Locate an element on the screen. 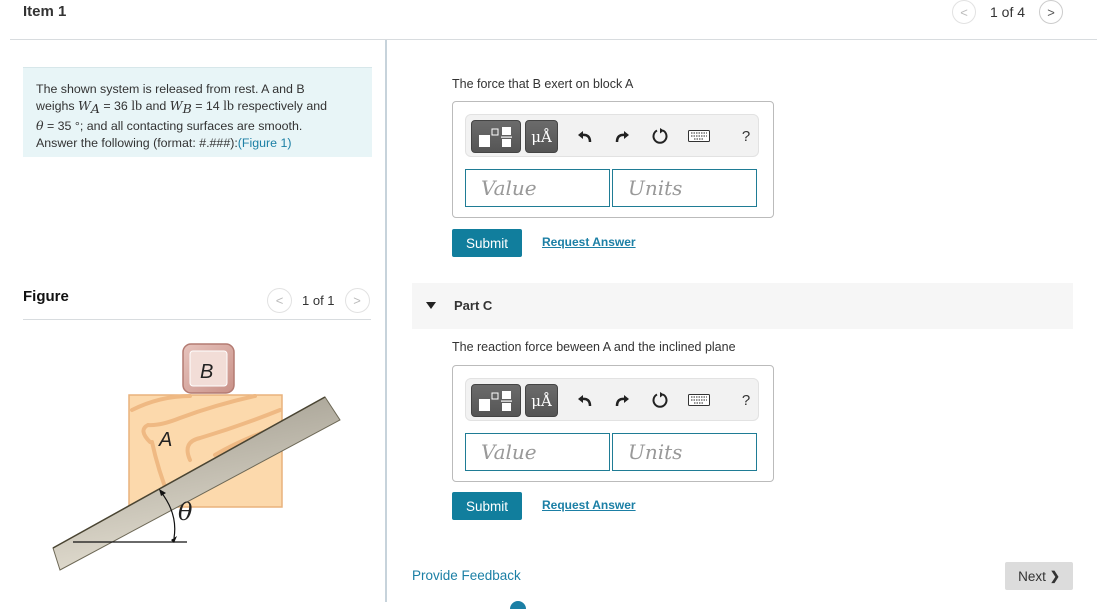 The image size is (1097, 609). chevron-right-icon: ❯ is located at coordinates (1054, 576).